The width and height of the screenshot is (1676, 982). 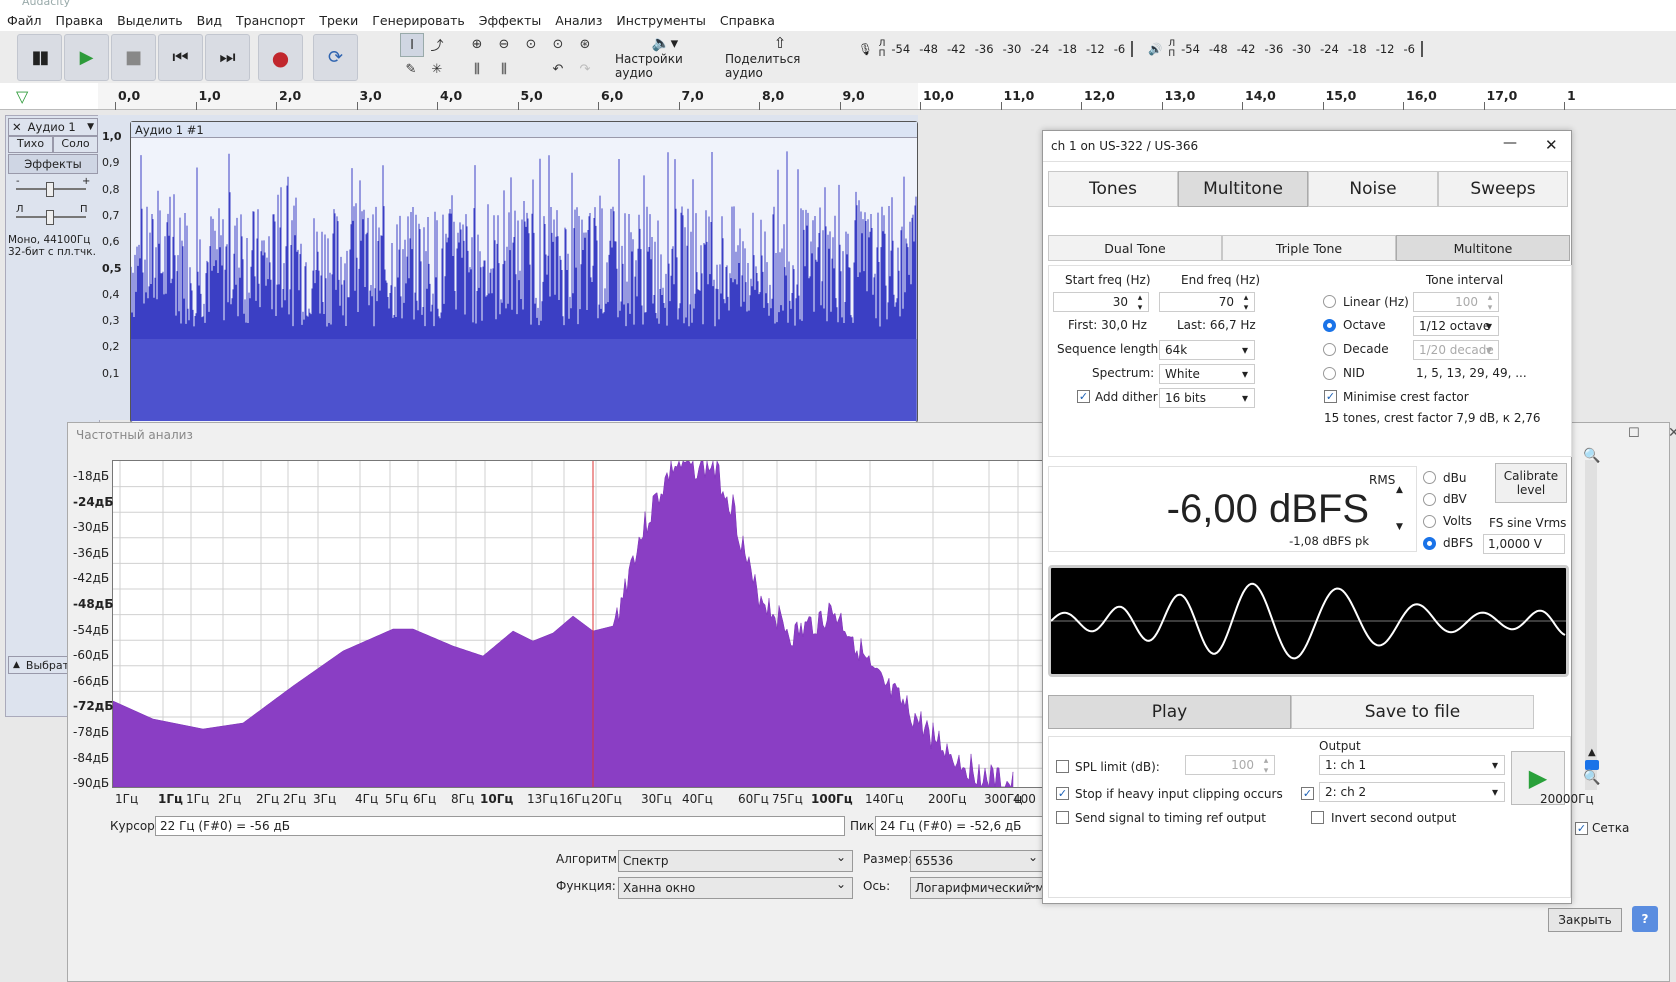 I want to click on subtab-multitone: Multitone, so click(x=1483, y=248).